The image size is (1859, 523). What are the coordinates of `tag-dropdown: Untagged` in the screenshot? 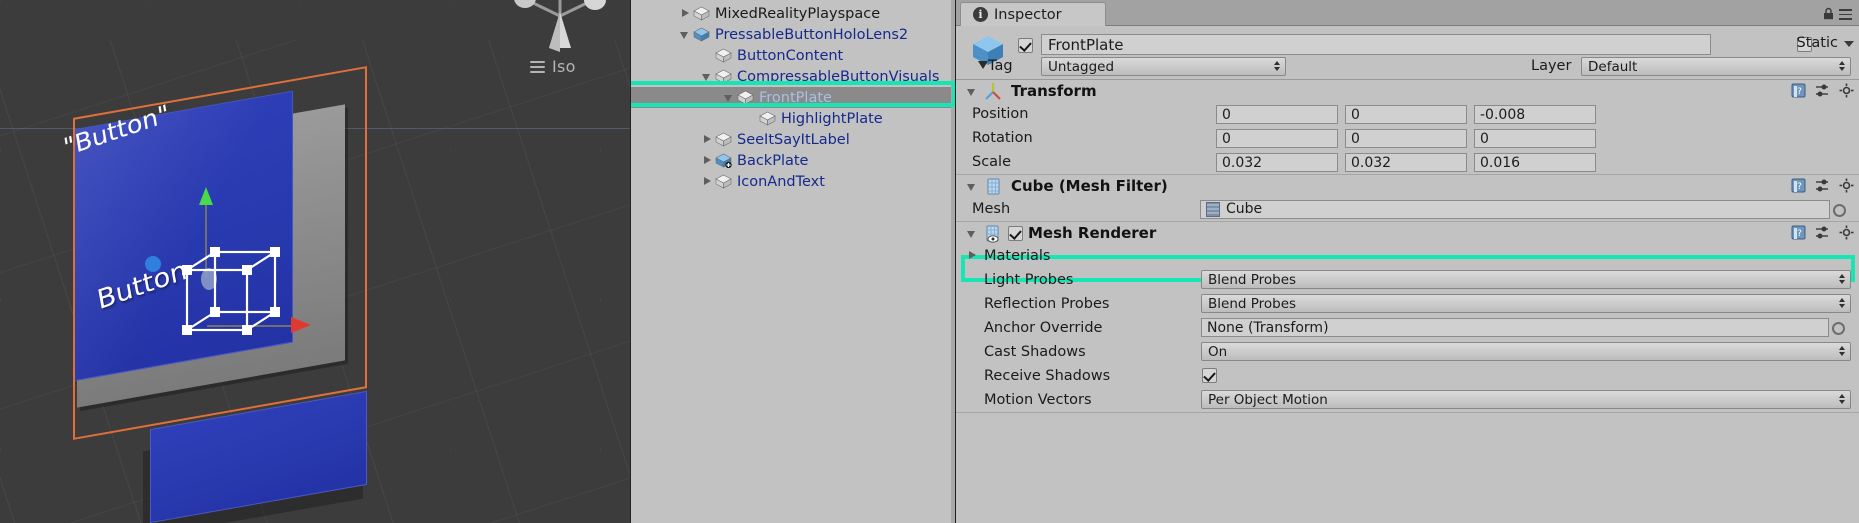 It's located at (1163, 66).